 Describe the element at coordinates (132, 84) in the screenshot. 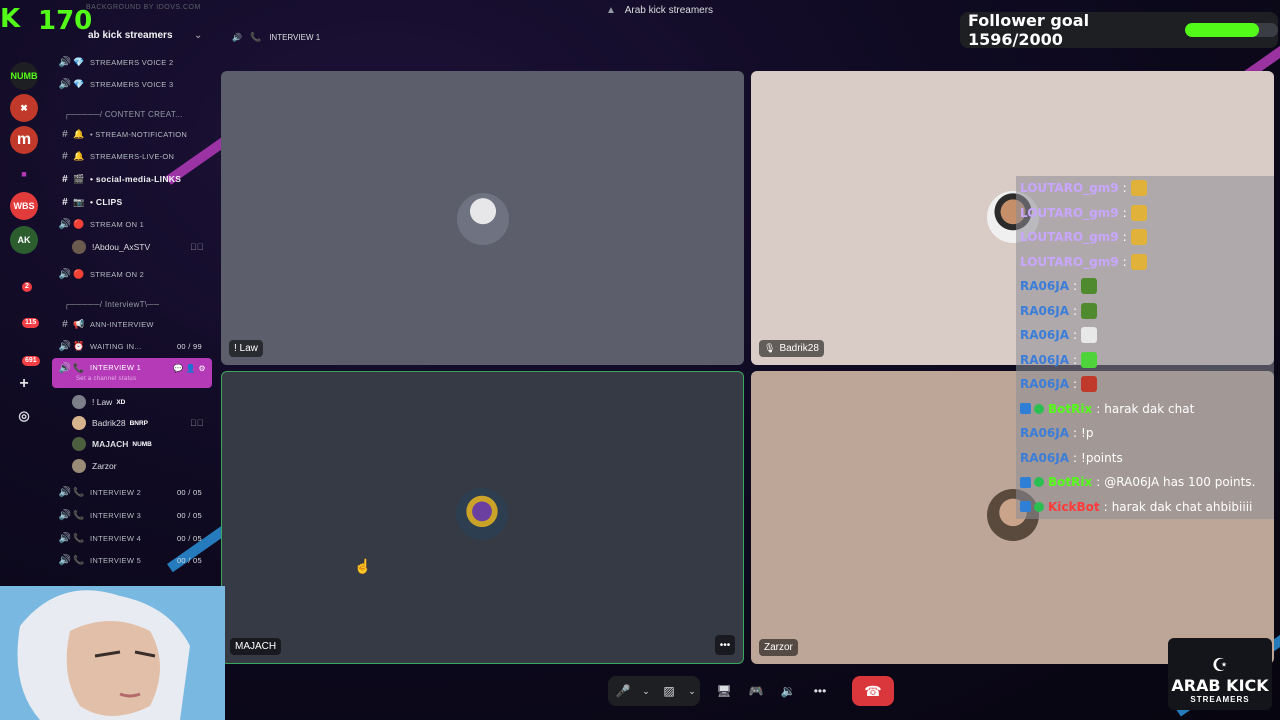

I see `channel-streamers-voice-3: 🔊 💎 STREAMERS VOICE 3` at that location.